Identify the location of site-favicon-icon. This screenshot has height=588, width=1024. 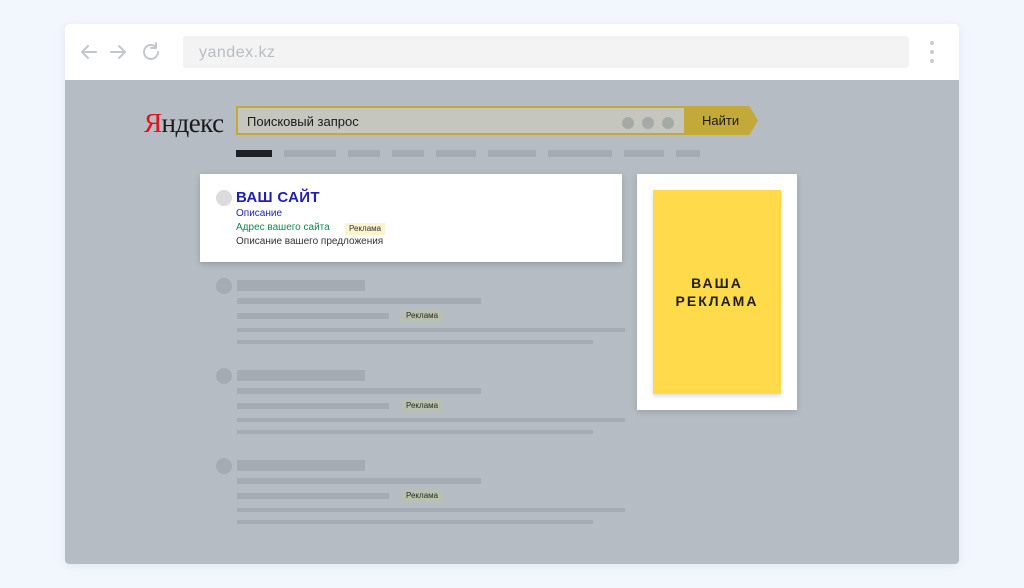
(224, 198).